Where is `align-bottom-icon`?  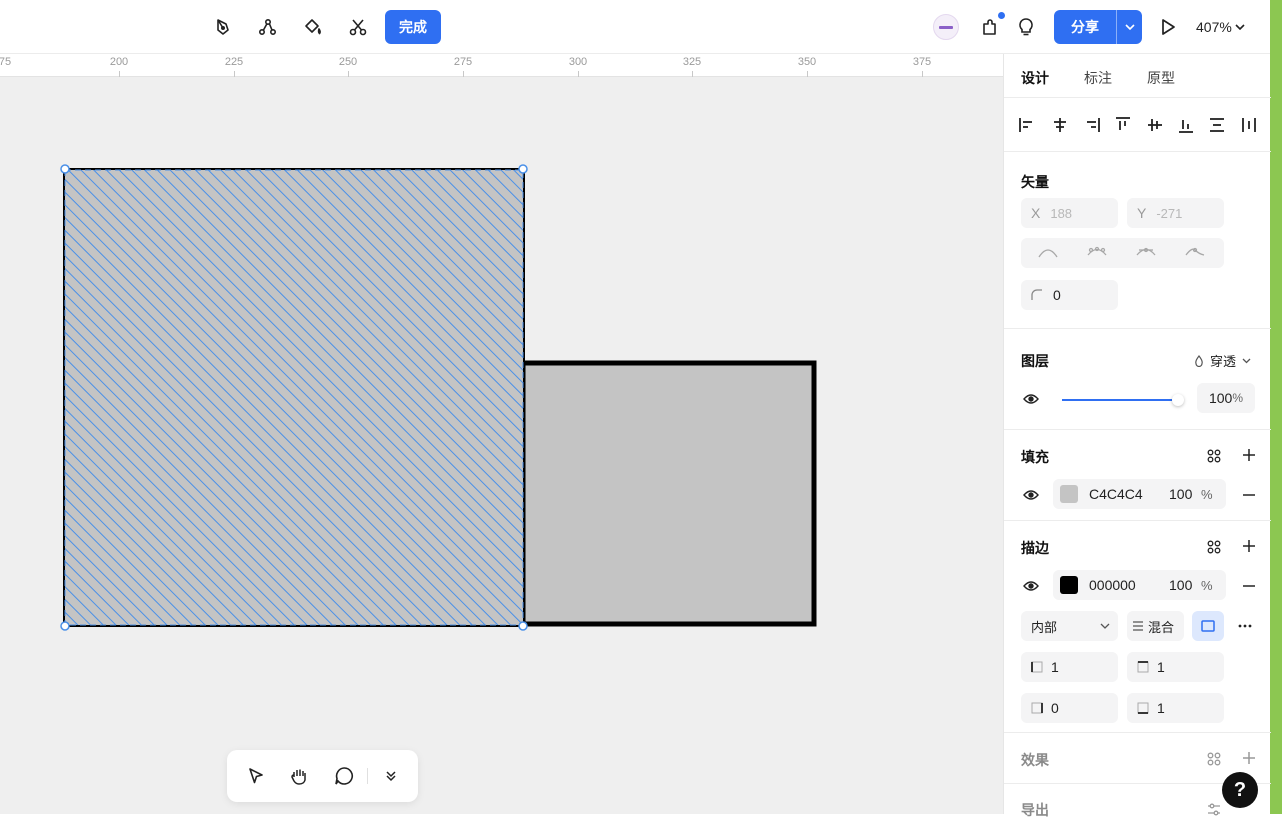
align-bottom-icon is located at coordinates (1186, 125).